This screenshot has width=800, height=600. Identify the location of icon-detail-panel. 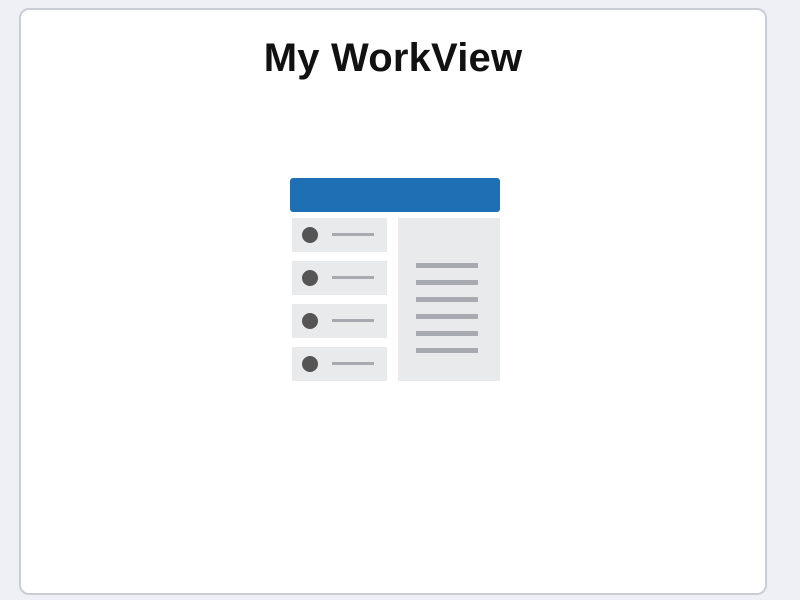
(449, 299).